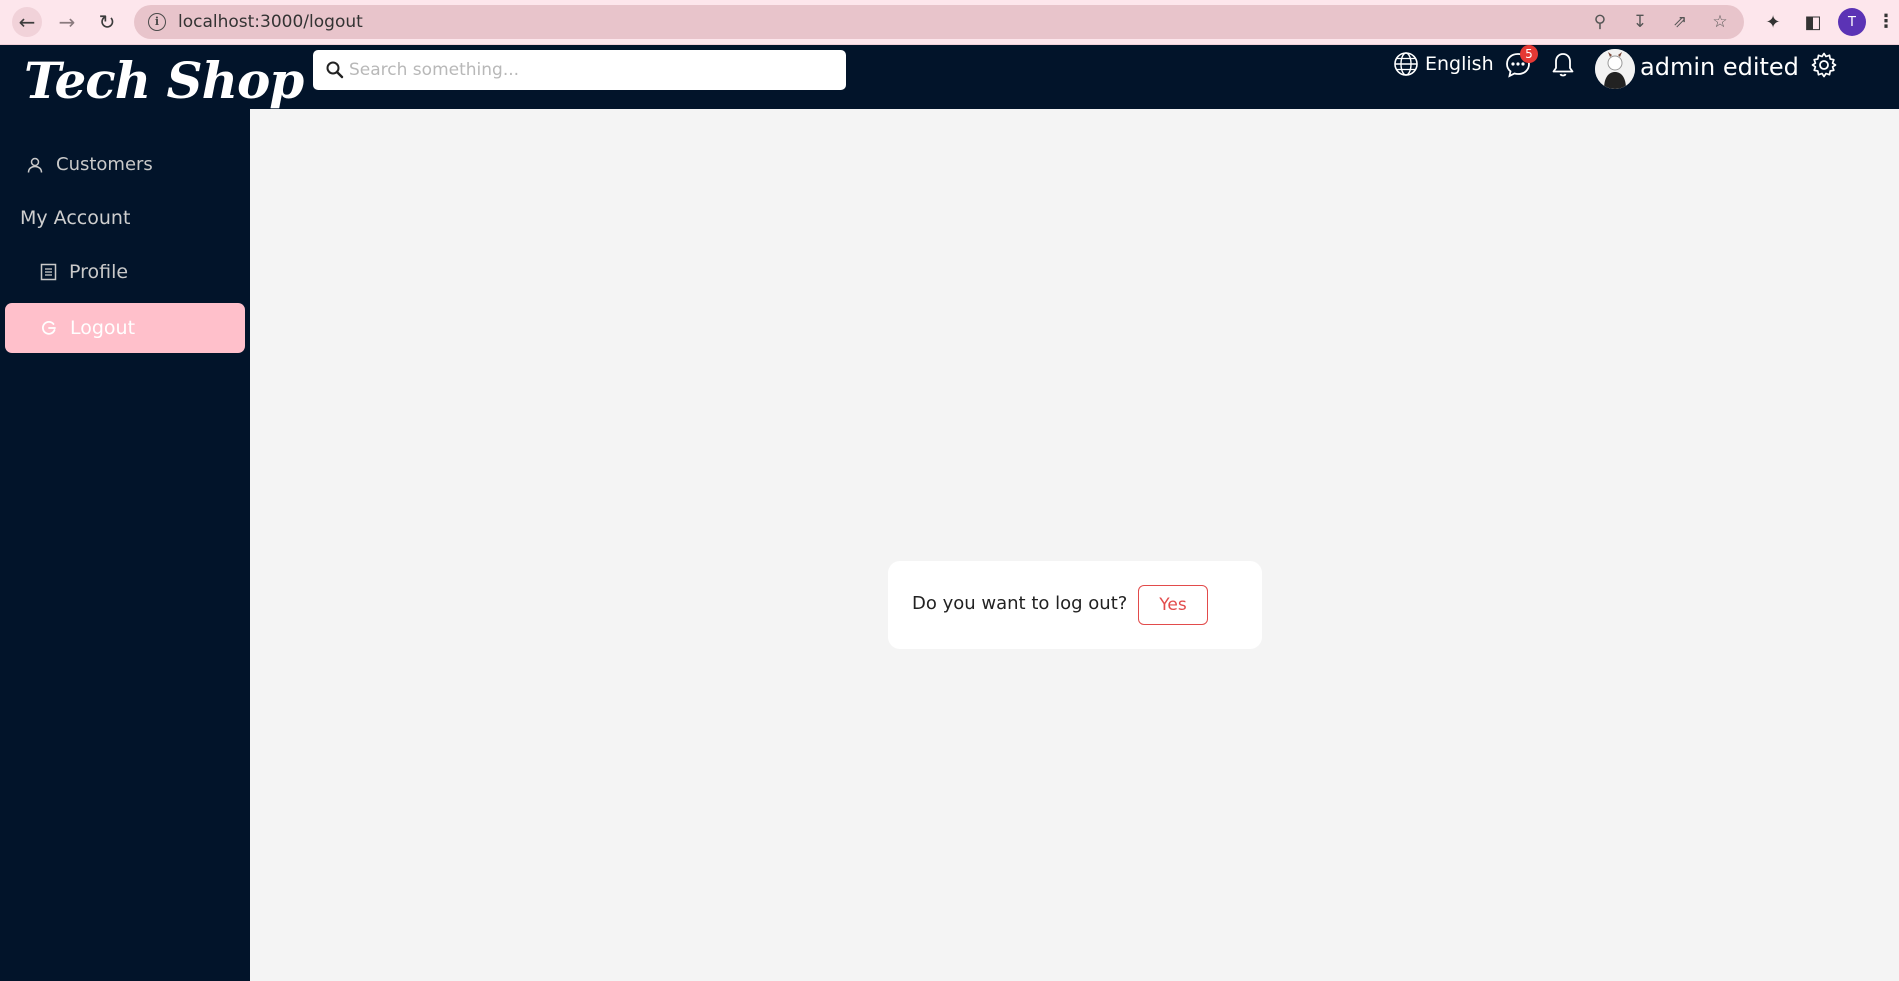 This screenshot has width=1899, height=981. Describe the element at coordinates (1529, 54) in the screenshot. I see `chat-badge: 5` at that location.